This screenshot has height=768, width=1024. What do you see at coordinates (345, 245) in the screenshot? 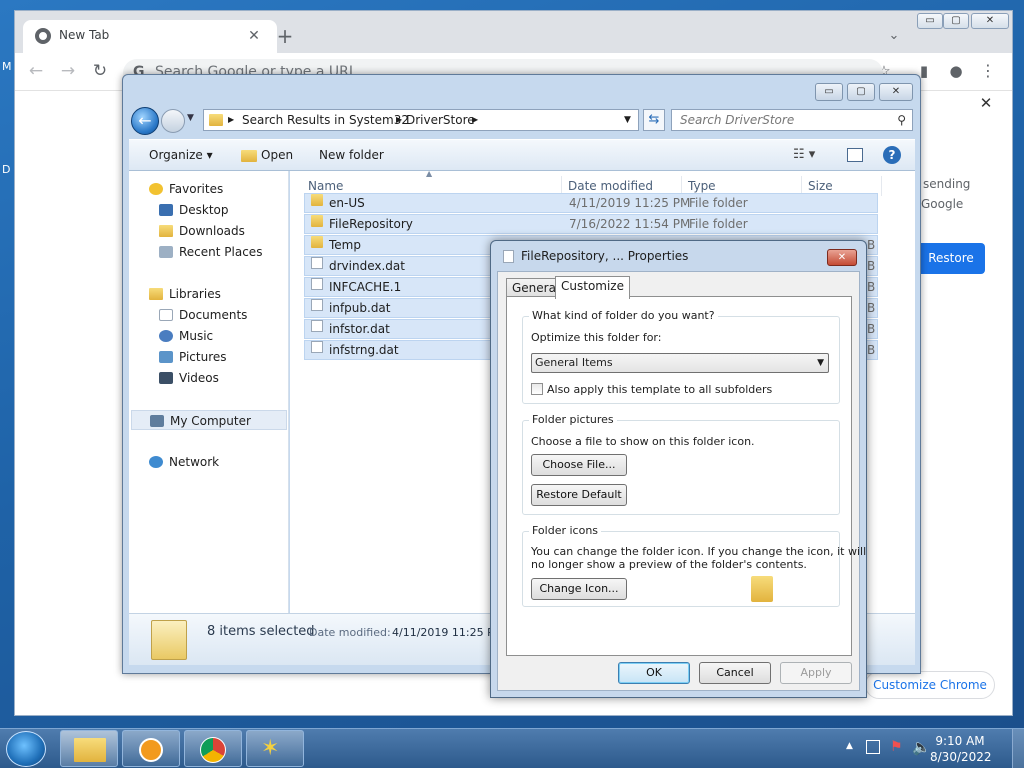
I see `file-name: Temp` at bounding box center [345, 245].